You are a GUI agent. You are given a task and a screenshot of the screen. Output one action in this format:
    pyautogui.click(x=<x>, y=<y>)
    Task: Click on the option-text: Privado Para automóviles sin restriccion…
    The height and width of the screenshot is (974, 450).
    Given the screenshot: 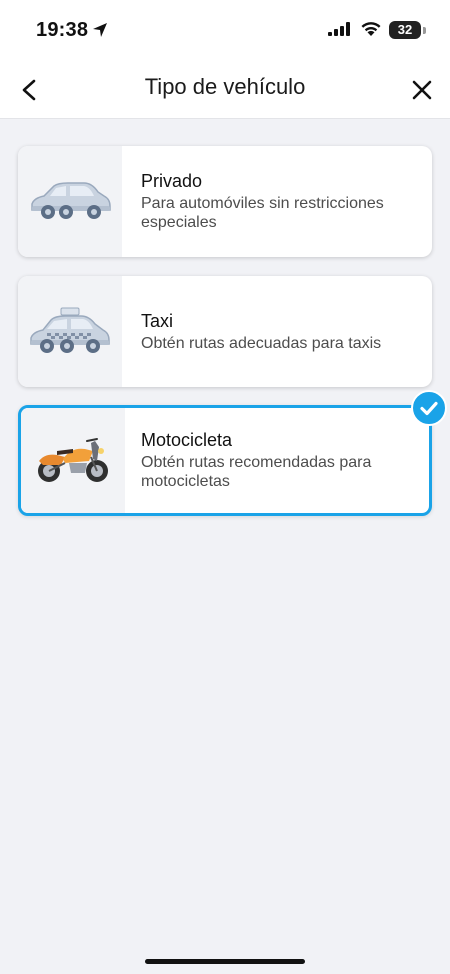 What is the action you would take?
    pyautogui.click(x=279, y=201)
    